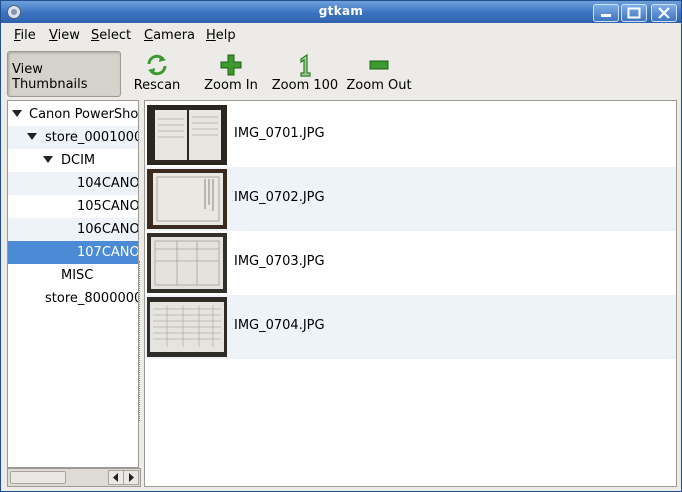  I want to click on menu-help: Help, so click(221, 35).